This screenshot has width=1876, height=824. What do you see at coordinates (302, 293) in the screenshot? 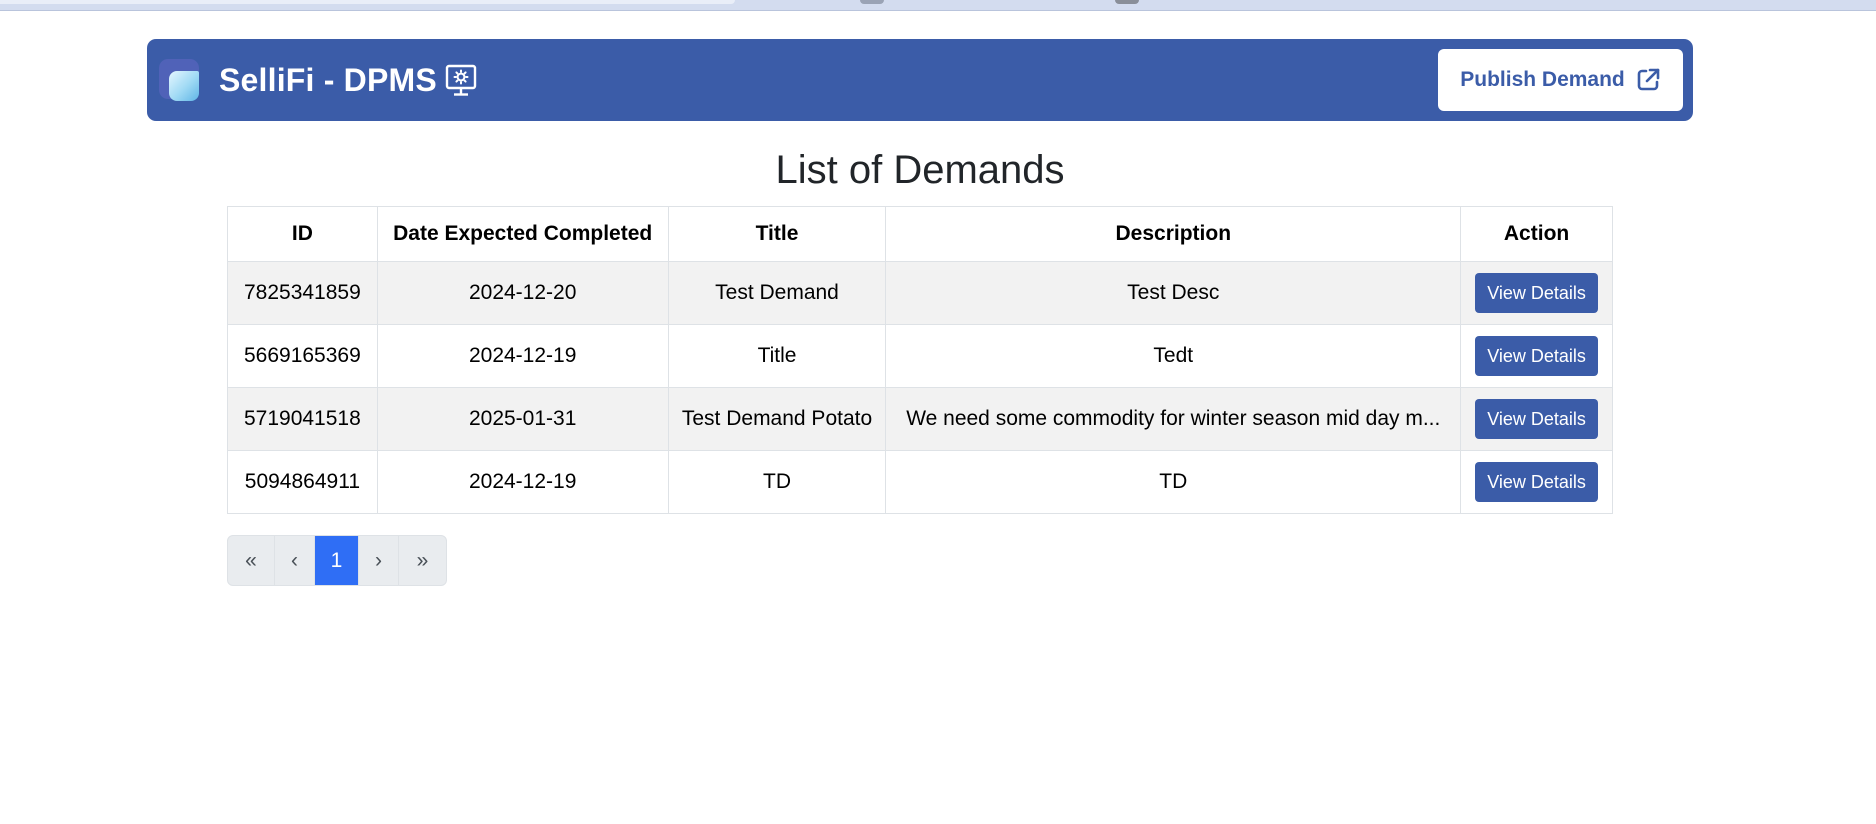
I see `cell-id: 7825341859` at bounding box center [302, 293].